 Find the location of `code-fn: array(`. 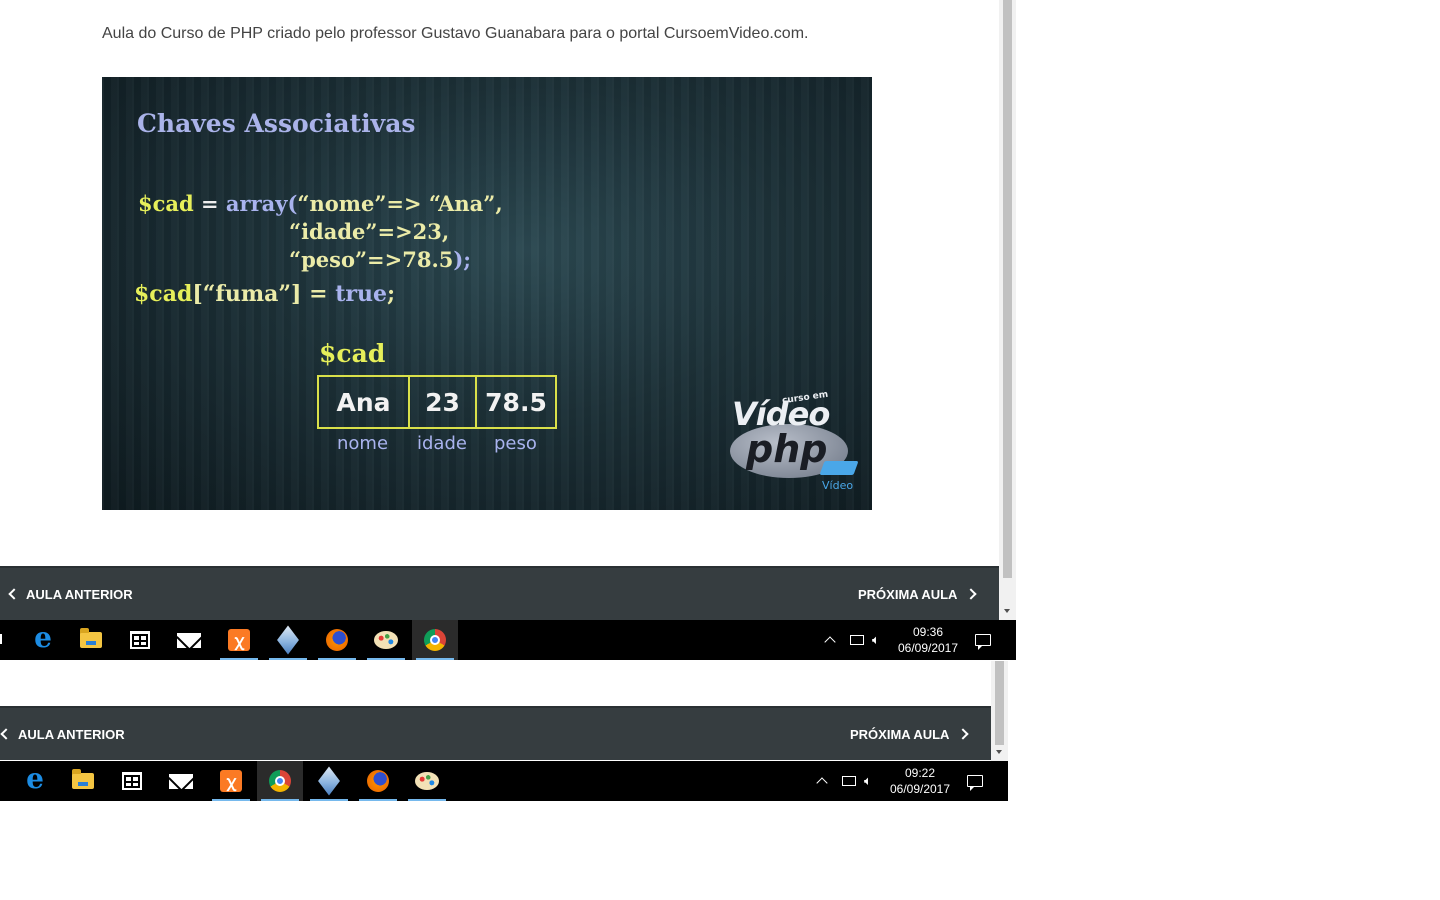

code-fn: array( is located at coordinates (261, 203).